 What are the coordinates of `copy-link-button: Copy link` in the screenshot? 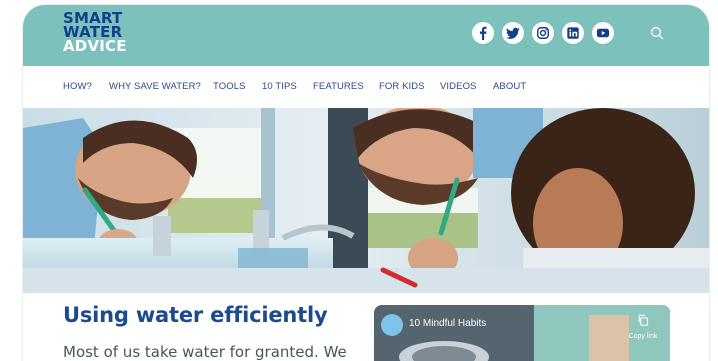 It's located at (643, 326).